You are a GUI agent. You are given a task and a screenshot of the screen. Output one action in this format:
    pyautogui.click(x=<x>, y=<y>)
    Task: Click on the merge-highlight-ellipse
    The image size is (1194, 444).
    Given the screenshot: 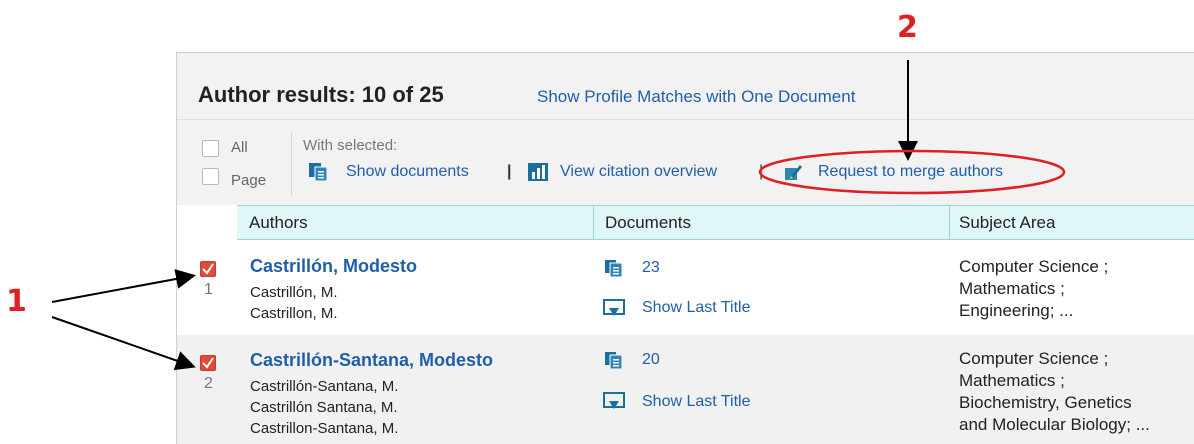 What is the action you would take?
    pyautogui.click(x=912, y=172)
    